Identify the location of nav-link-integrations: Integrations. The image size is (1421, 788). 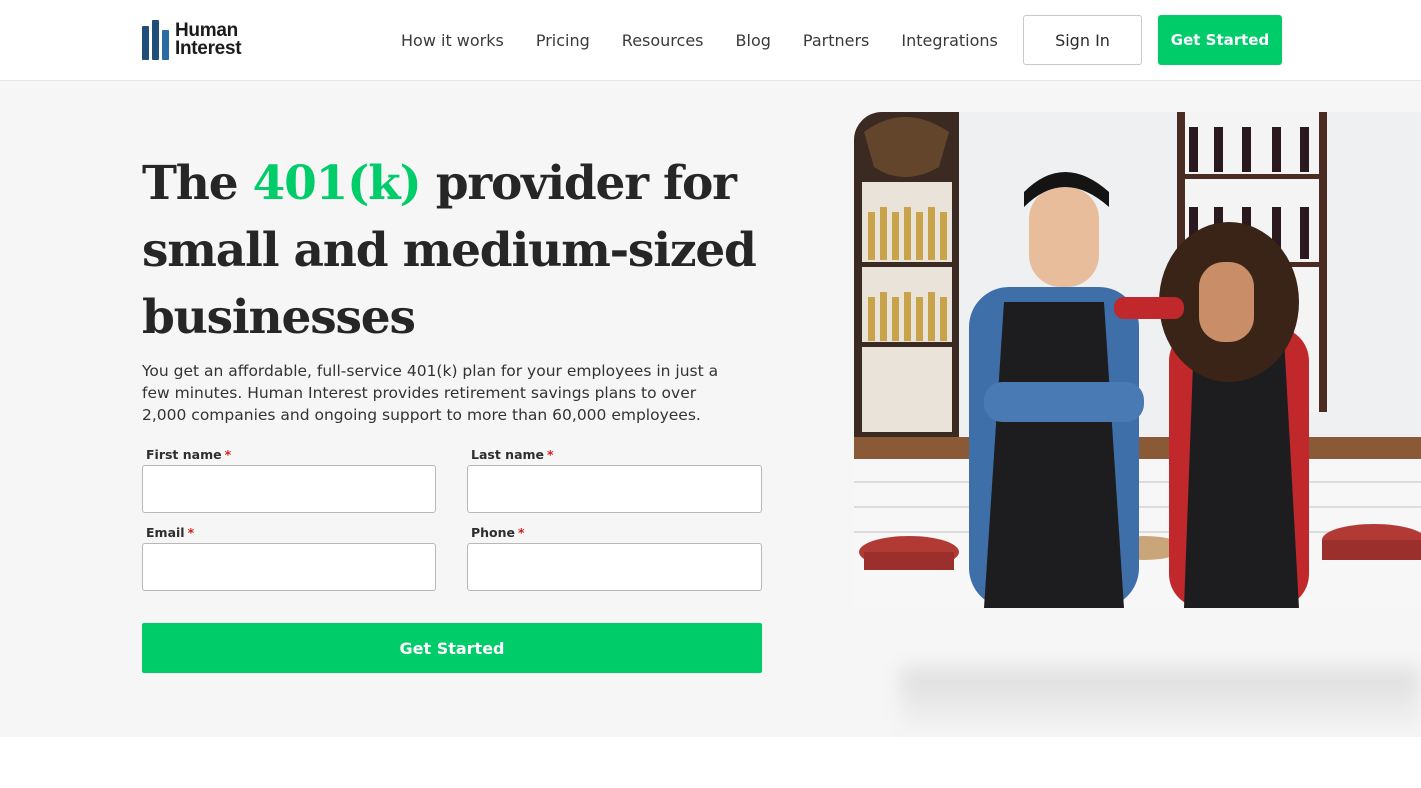
(949, 40).